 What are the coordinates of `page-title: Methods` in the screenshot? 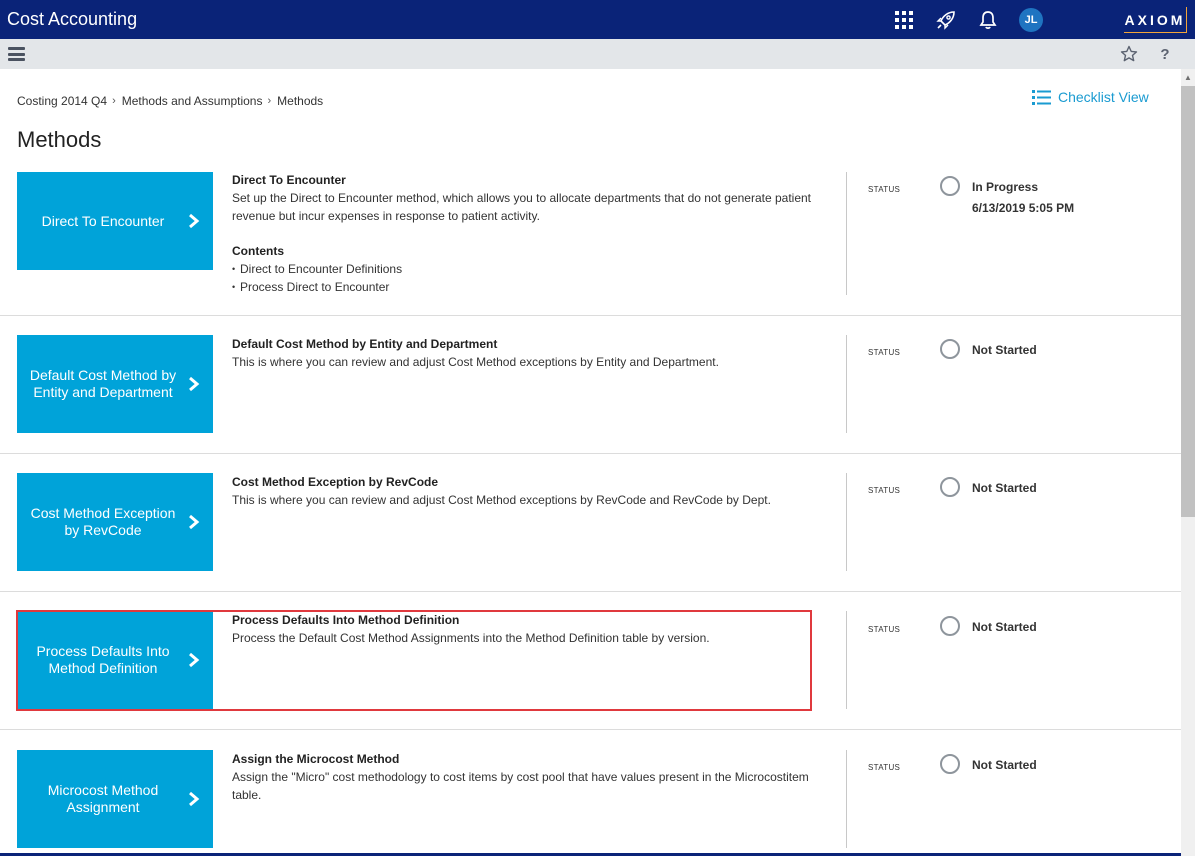 It's located at (59, 139).